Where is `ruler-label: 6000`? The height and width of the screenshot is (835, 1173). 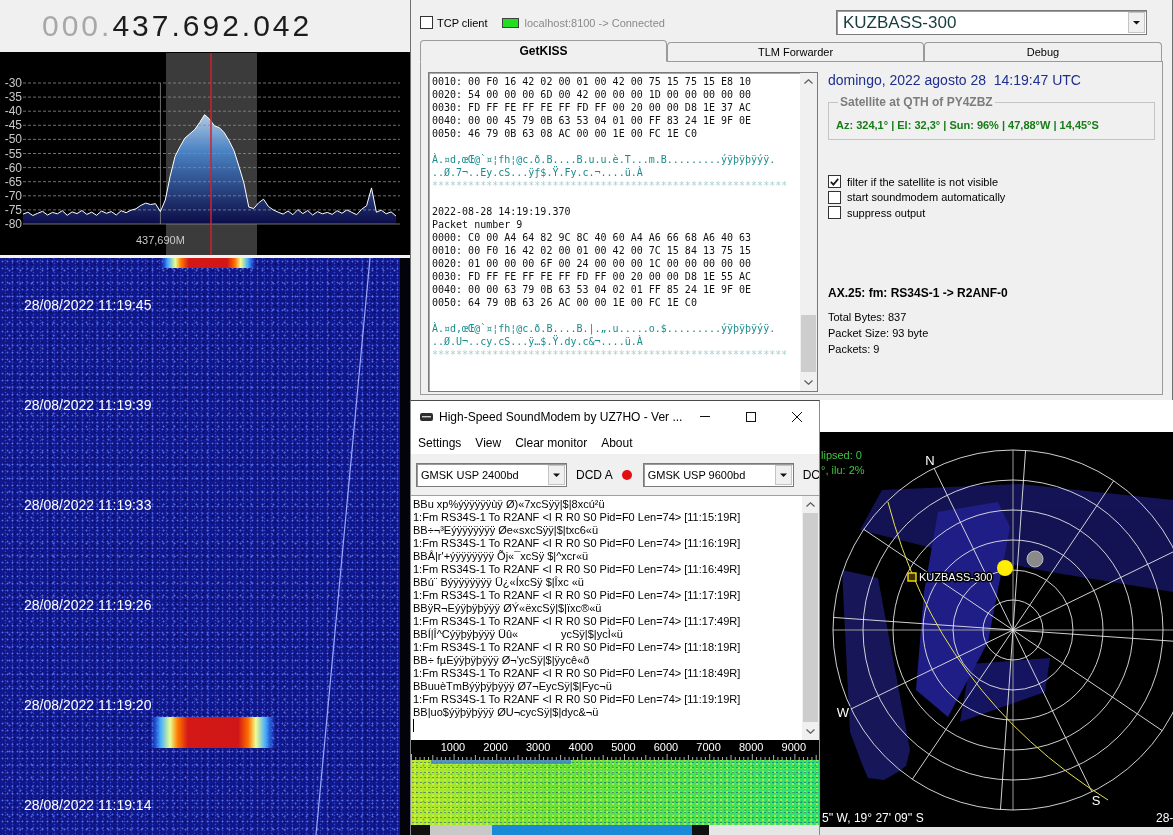
ruler-label: 6000 is located at coordinates (666, 747).